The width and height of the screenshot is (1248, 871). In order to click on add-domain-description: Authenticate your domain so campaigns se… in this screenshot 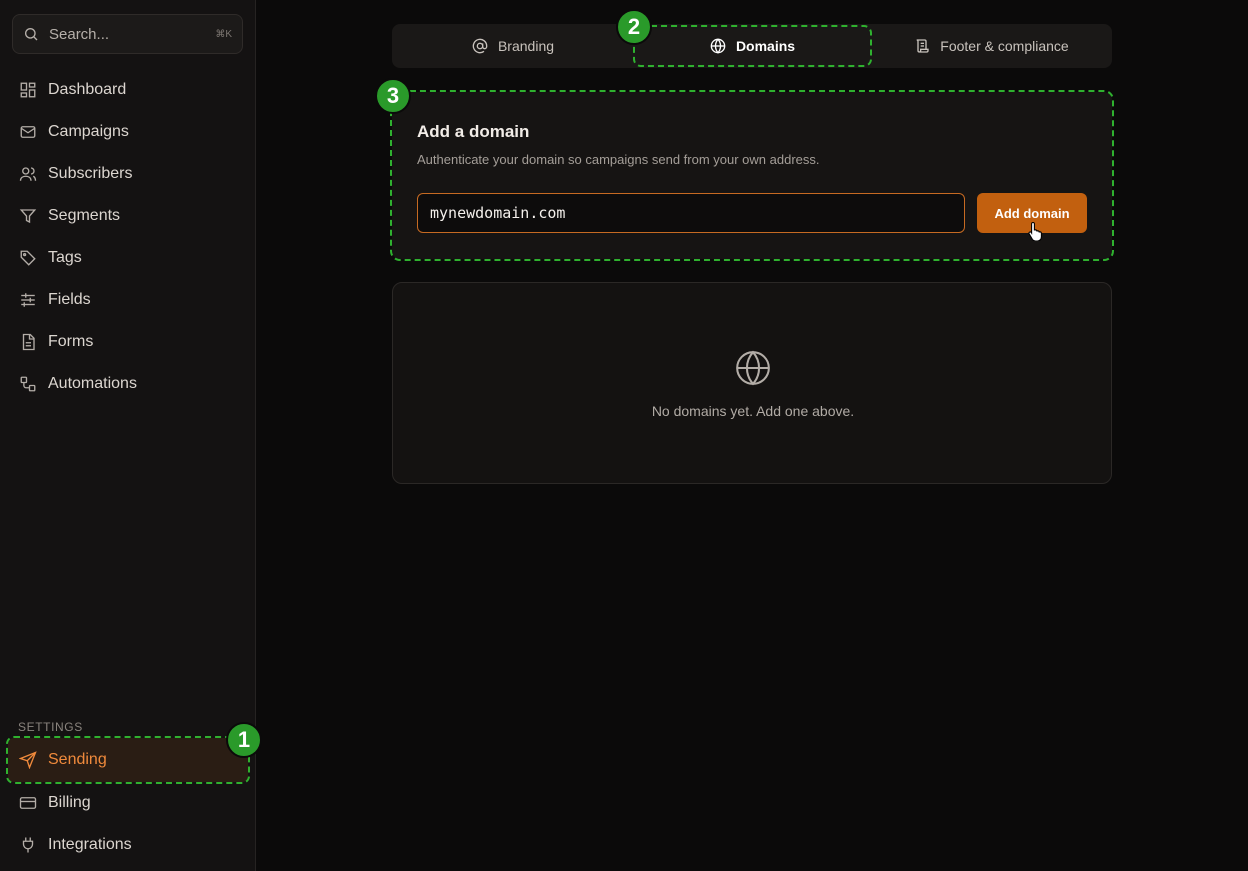, I will do `click(618, 159)`.